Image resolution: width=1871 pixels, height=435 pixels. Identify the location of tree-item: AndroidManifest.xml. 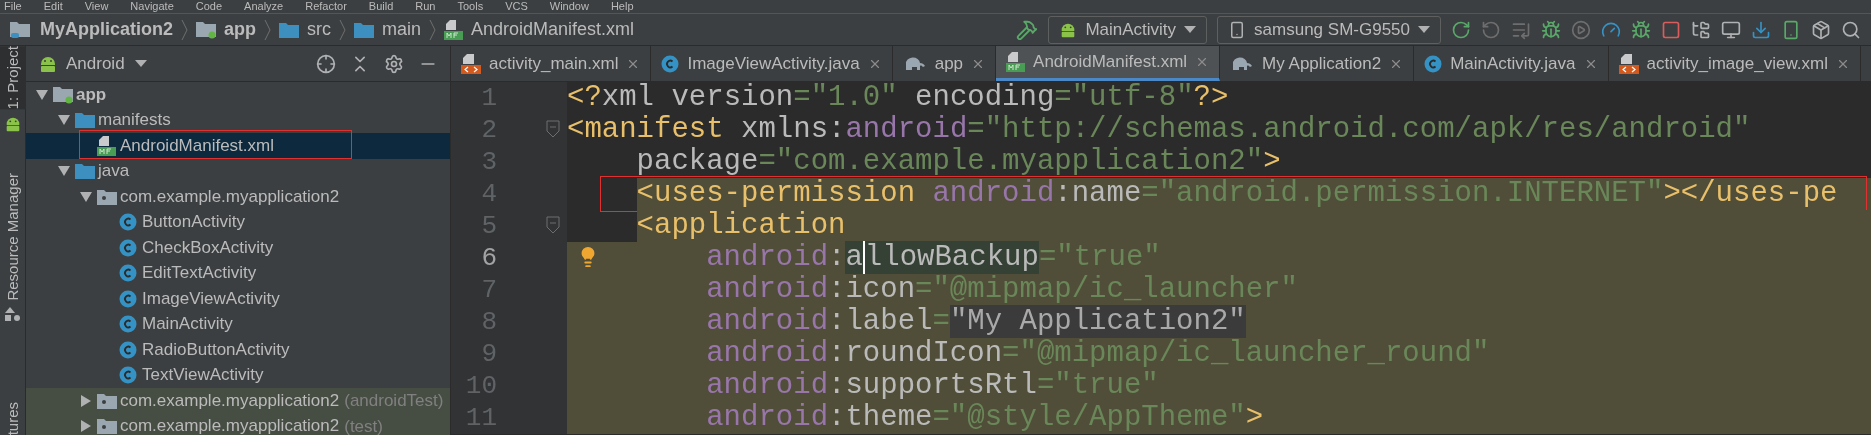
(238, 146).